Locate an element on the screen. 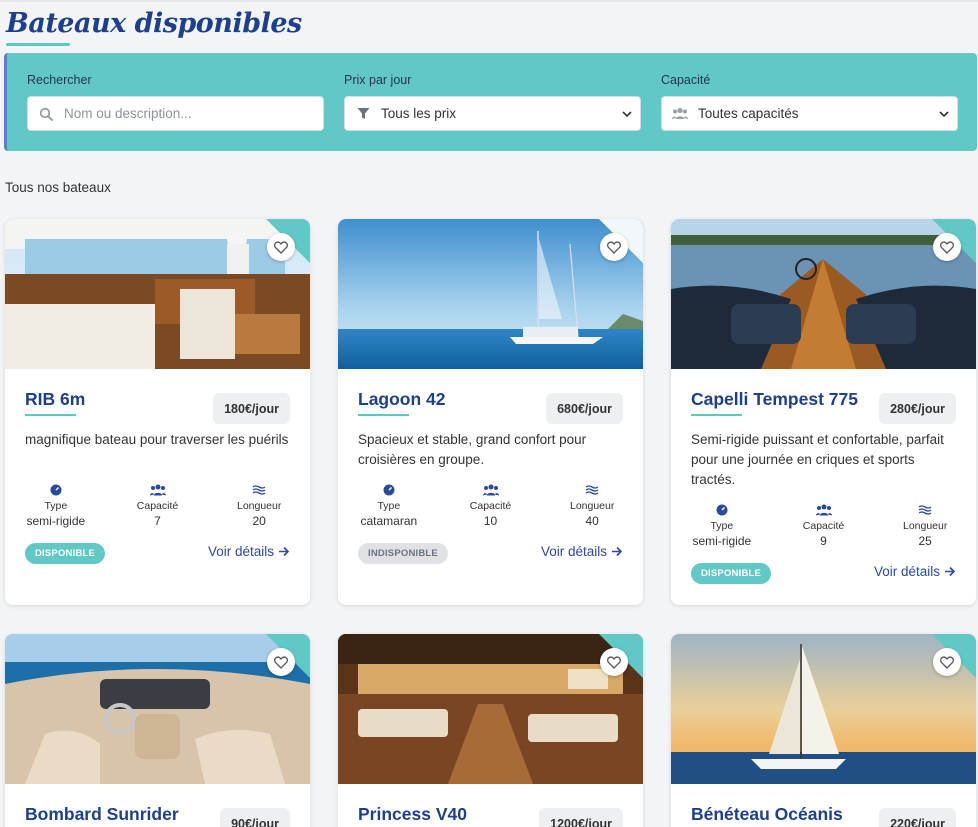 The image size is (978, 827). boat-name: Bénéteau Océanis is located at coordinates (767, 814).